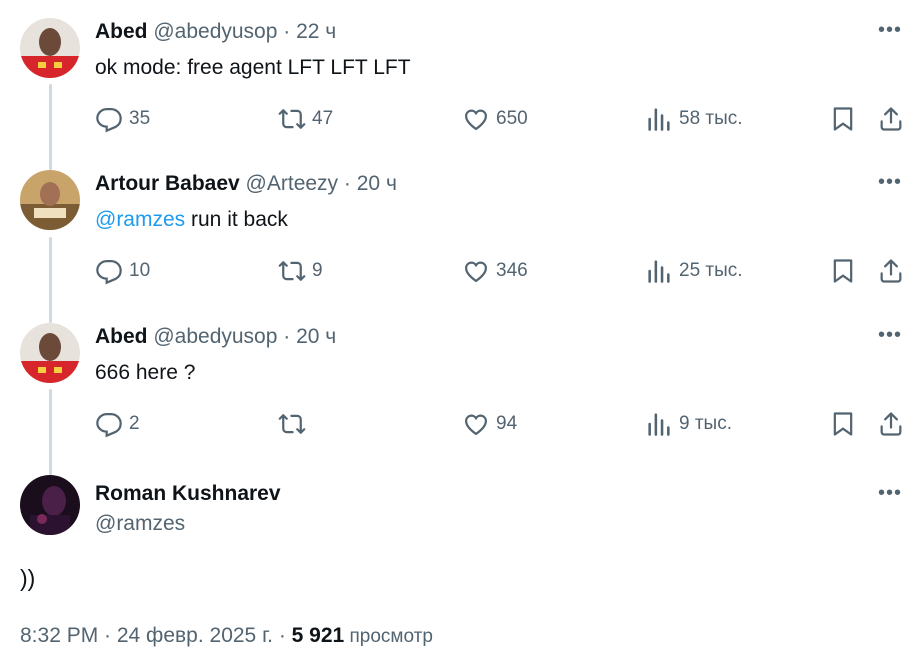 This screenshot has width=924, height=668. I want to click on views-count: 5 921, so click(318, 635).